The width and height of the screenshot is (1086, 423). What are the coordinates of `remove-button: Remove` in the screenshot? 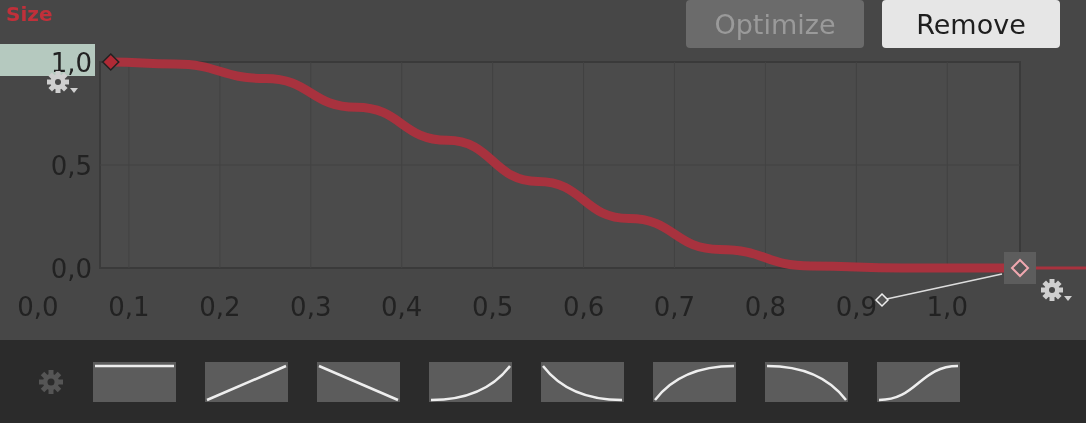 It's located at (971, 24).